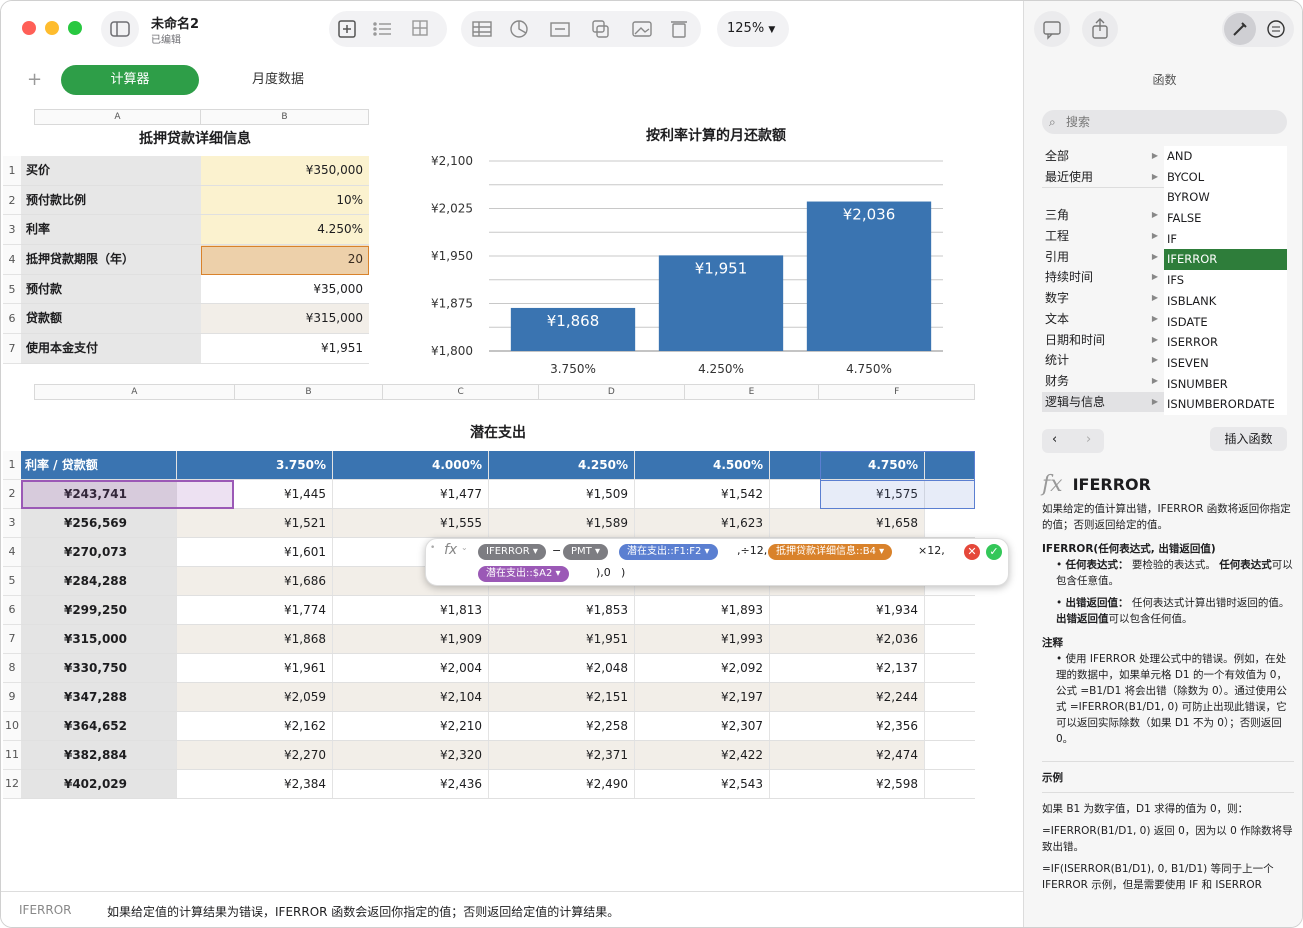 The width and height of the screenshot is (1303, 928). I want to click on header-cell: 3.750%, so click(255, 465).